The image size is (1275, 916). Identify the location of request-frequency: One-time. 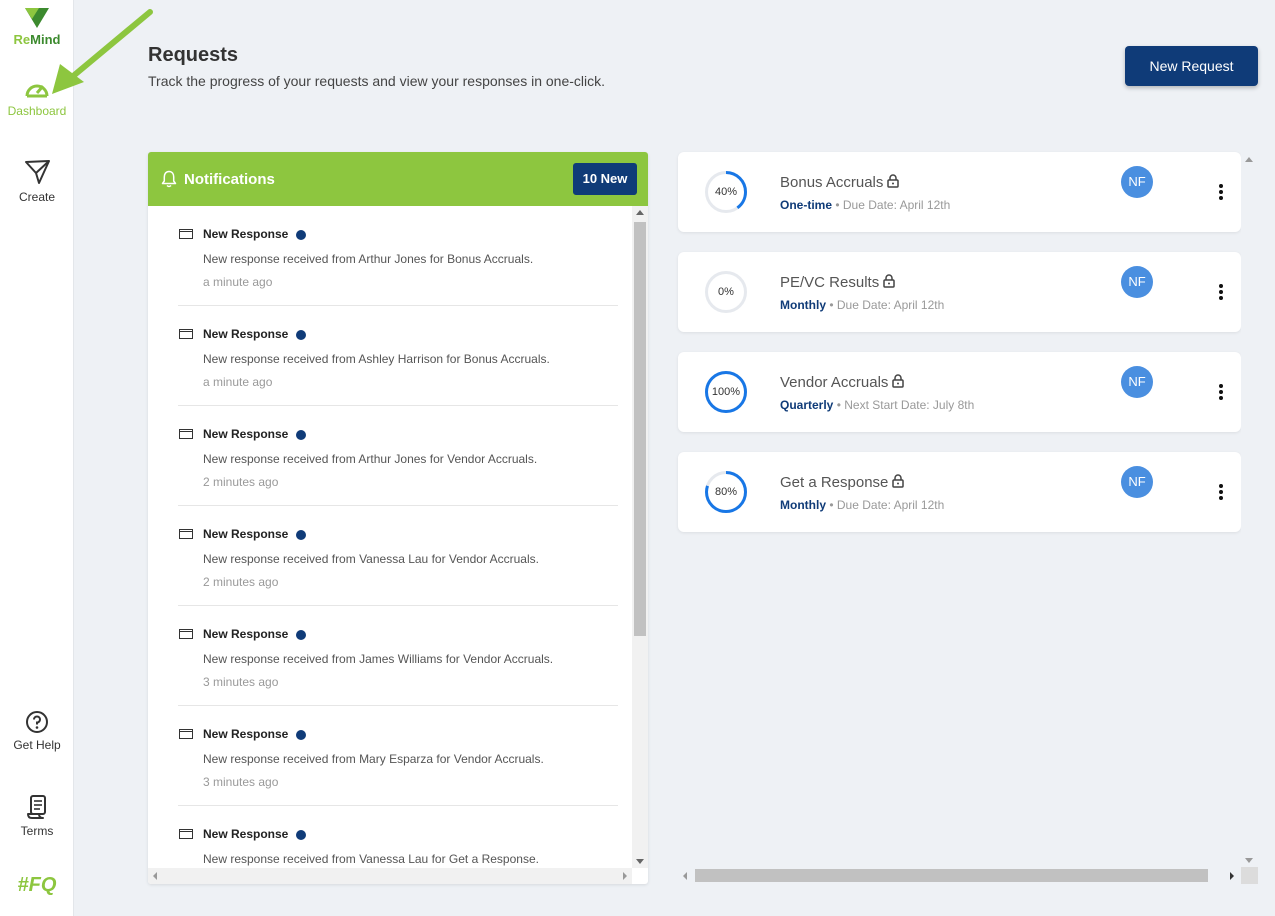
(806, 205).